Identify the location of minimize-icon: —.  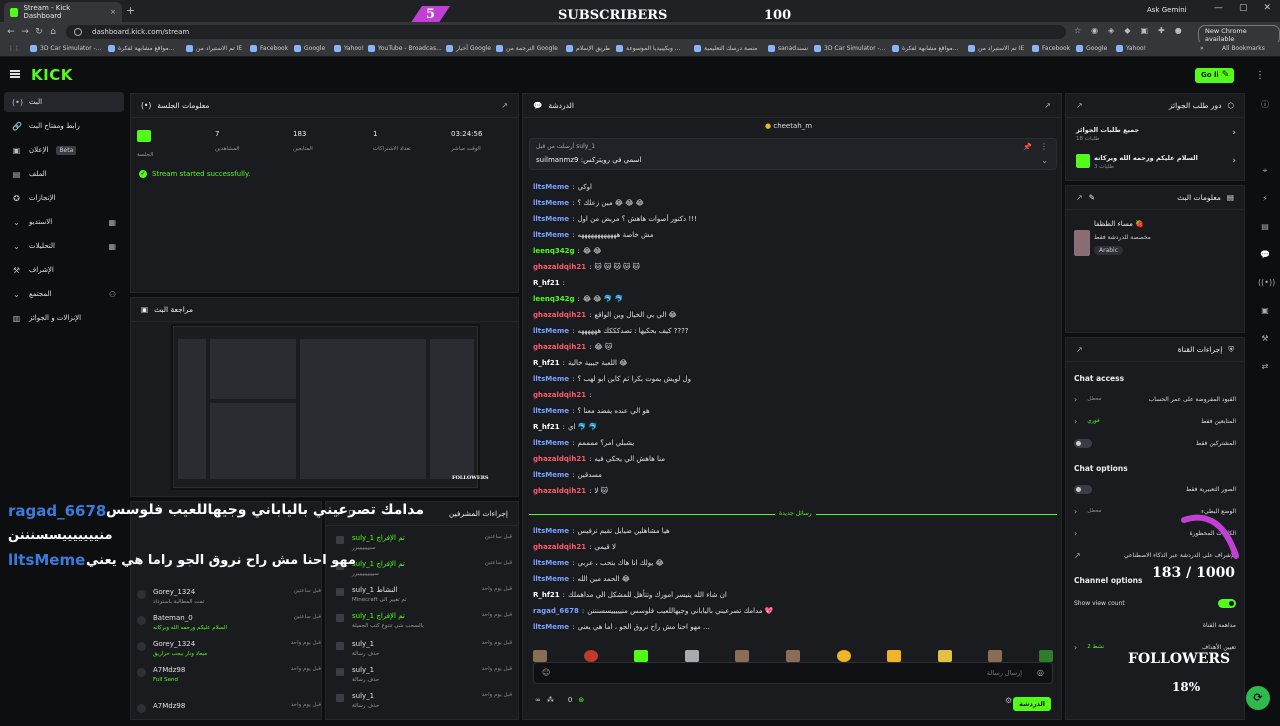
(1218, 8).